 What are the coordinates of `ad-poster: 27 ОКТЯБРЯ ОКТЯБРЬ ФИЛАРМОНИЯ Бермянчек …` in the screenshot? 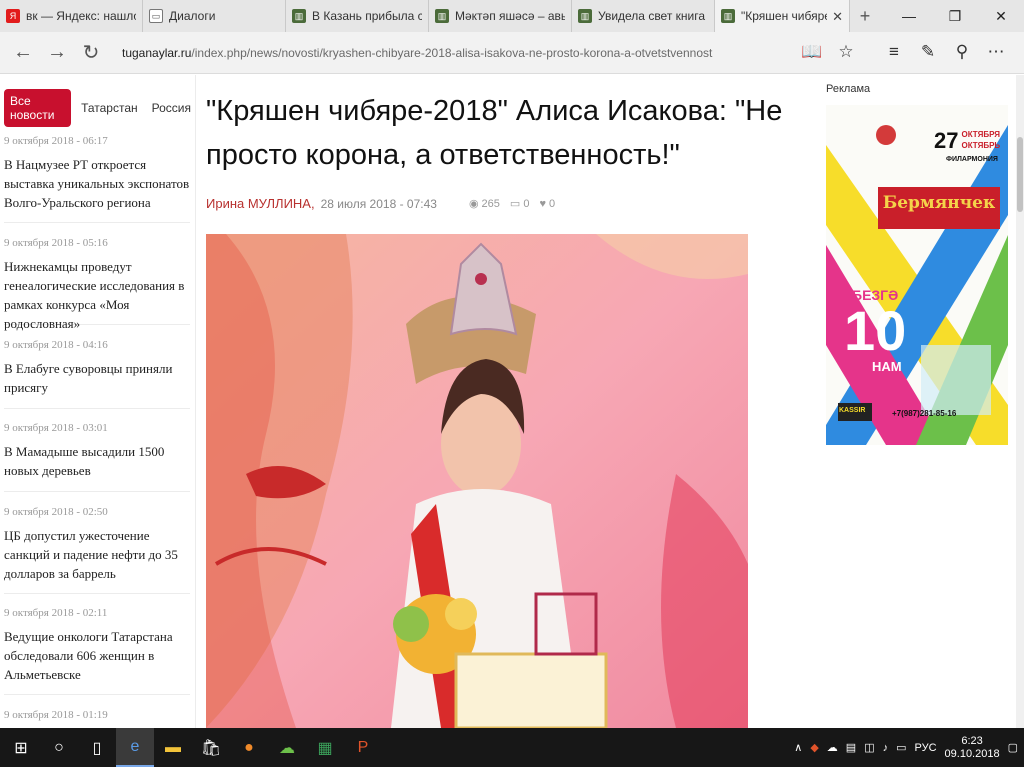 It's located at (917, 275).